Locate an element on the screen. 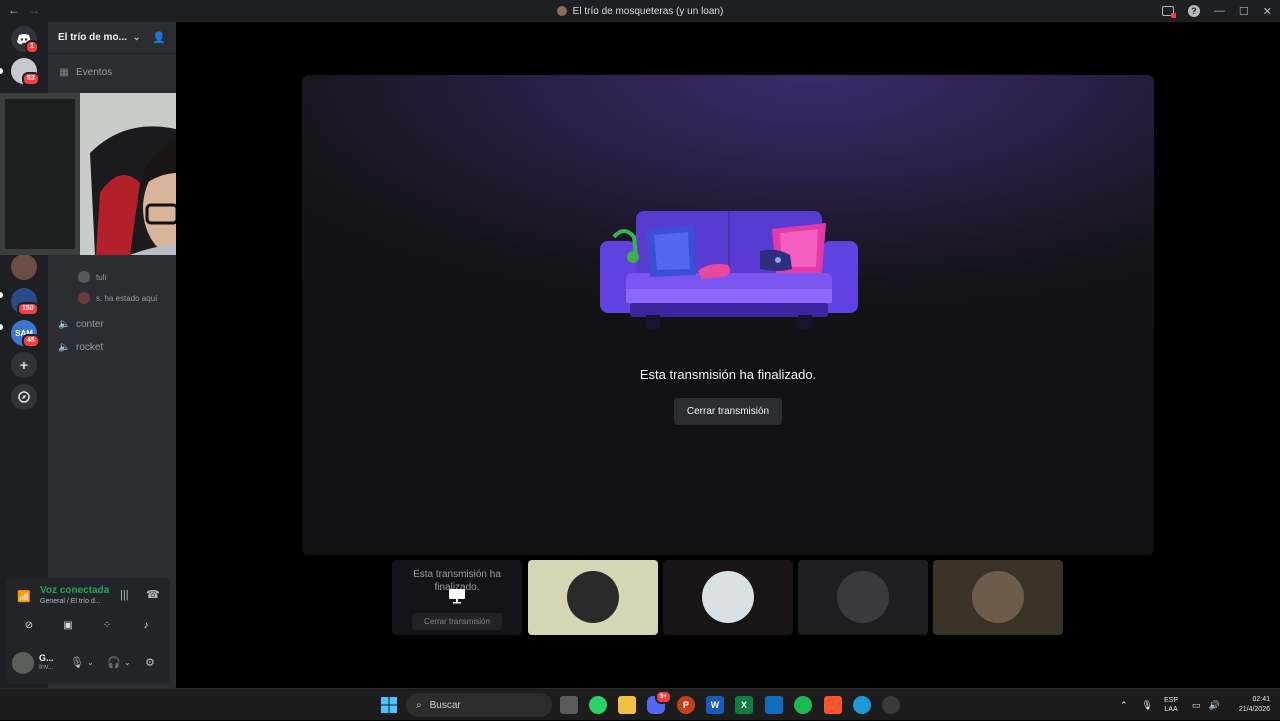  server-icon: 150 is located at coordinates (25, 302).